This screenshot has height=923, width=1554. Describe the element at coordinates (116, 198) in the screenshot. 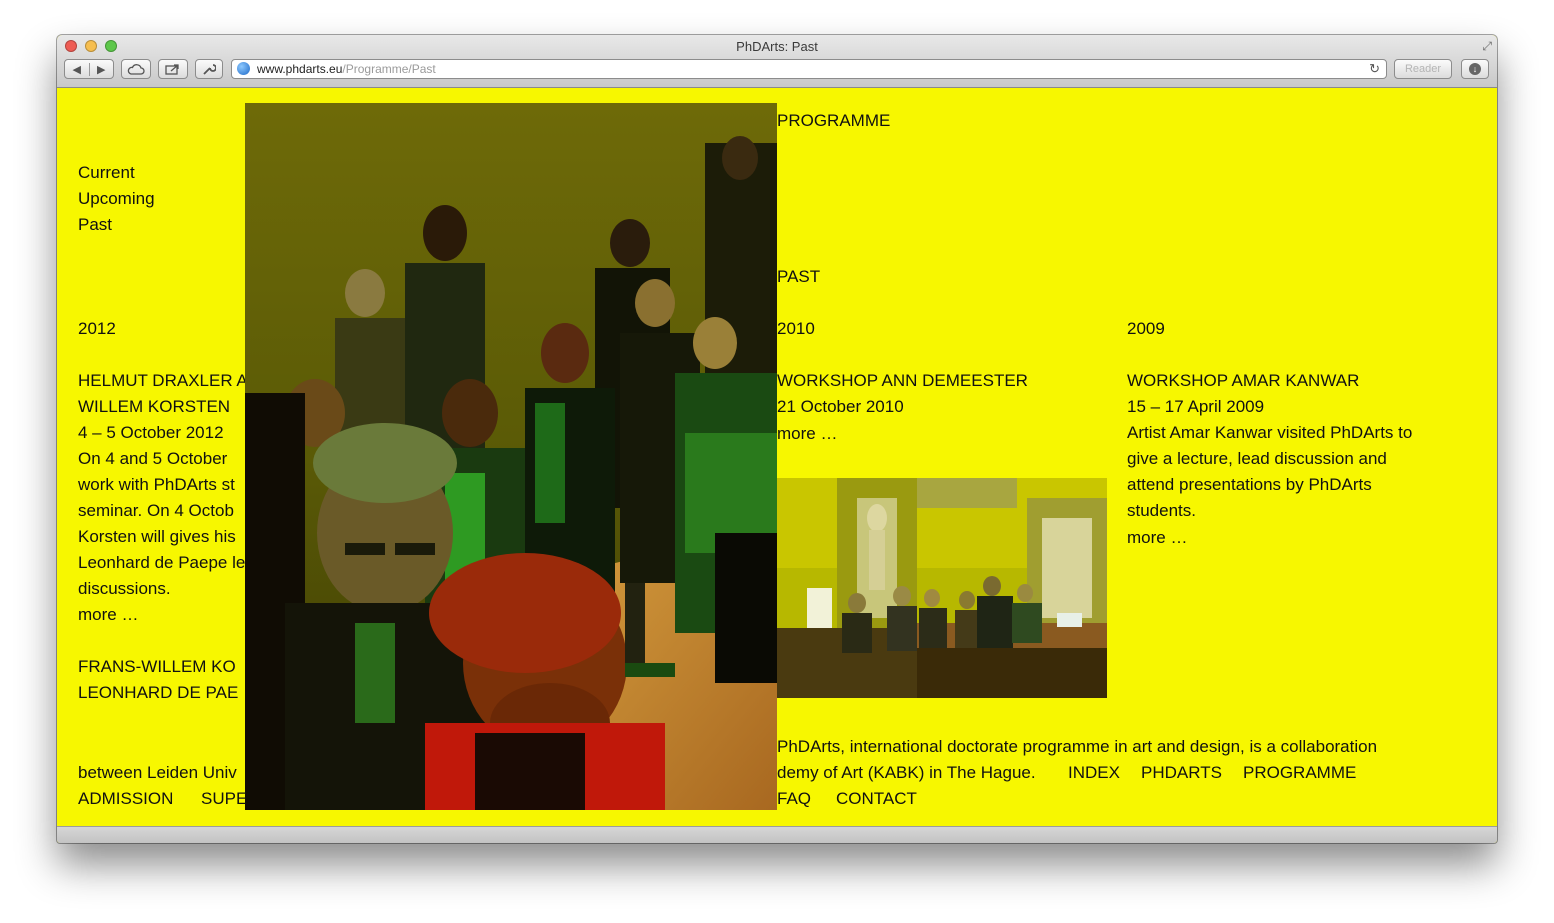

I see `subnav-upcoming-link: Upcoming` at that location.